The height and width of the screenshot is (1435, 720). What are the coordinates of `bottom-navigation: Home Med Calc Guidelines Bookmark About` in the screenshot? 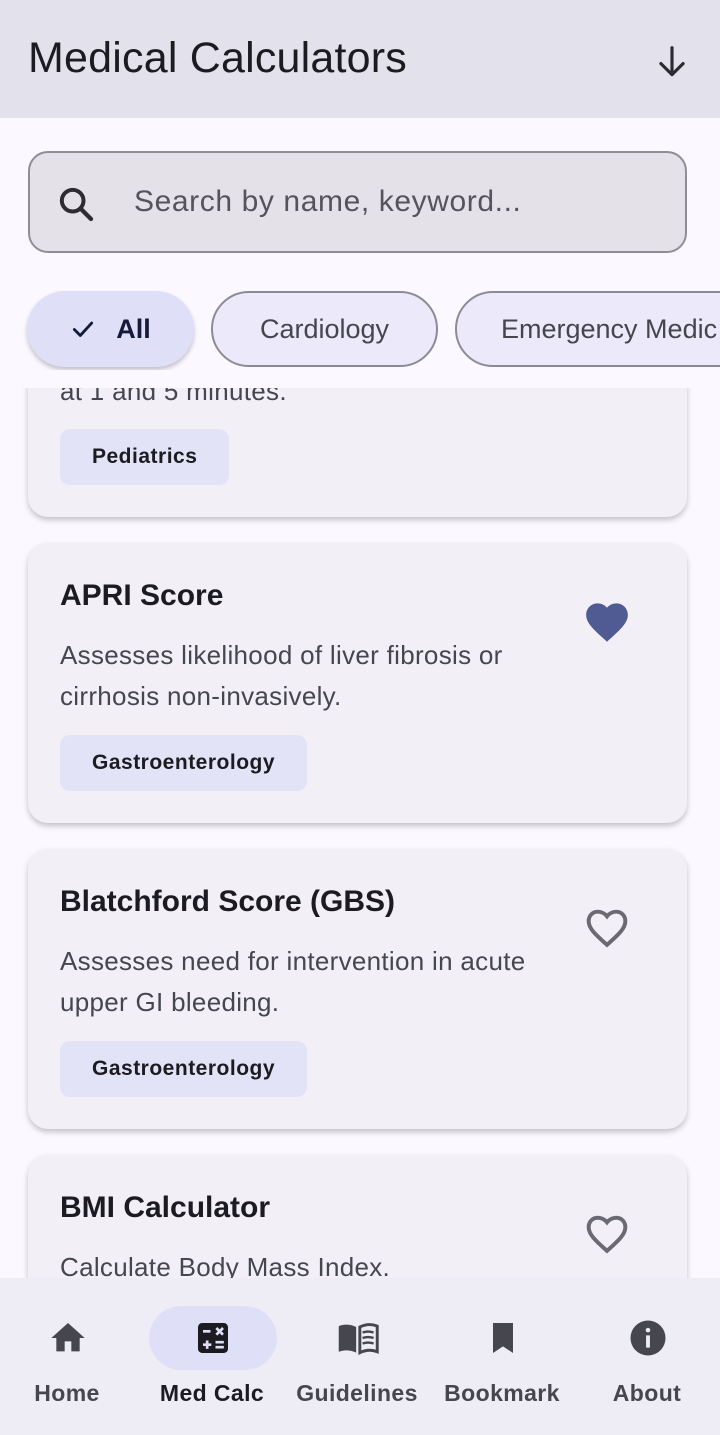 It's located at (360, 1356).